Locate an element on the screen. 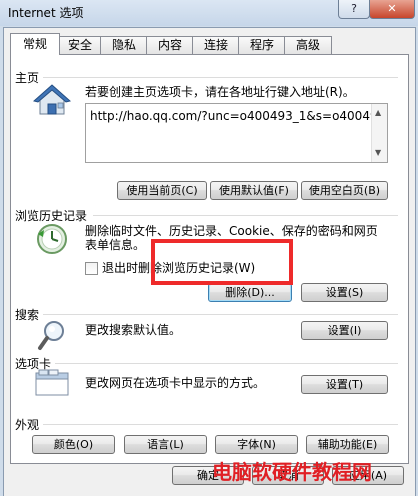  scroll-down-icon: ▼ is located at coordinates (378, 152).